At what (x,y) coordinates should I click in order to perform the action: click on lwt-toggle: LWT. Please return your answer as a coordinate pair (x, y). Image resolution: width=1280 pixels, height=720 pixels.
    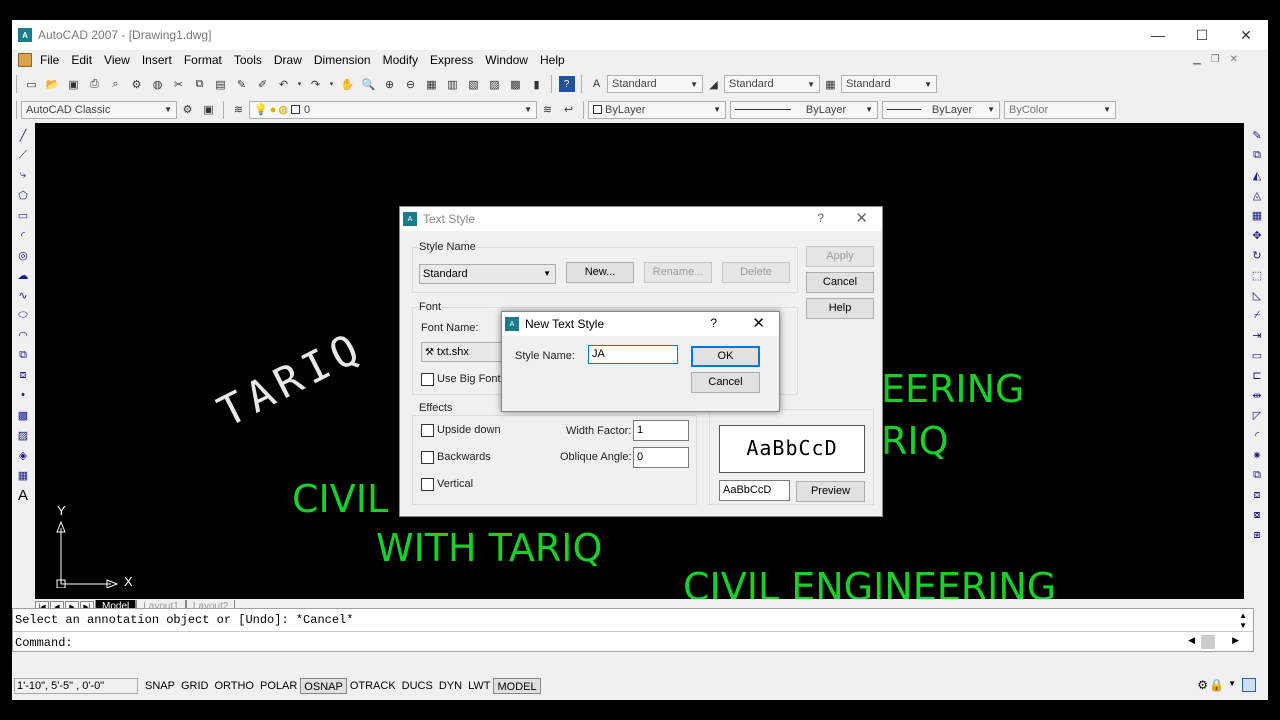
    Looking at the image, I should click on (479, 686).